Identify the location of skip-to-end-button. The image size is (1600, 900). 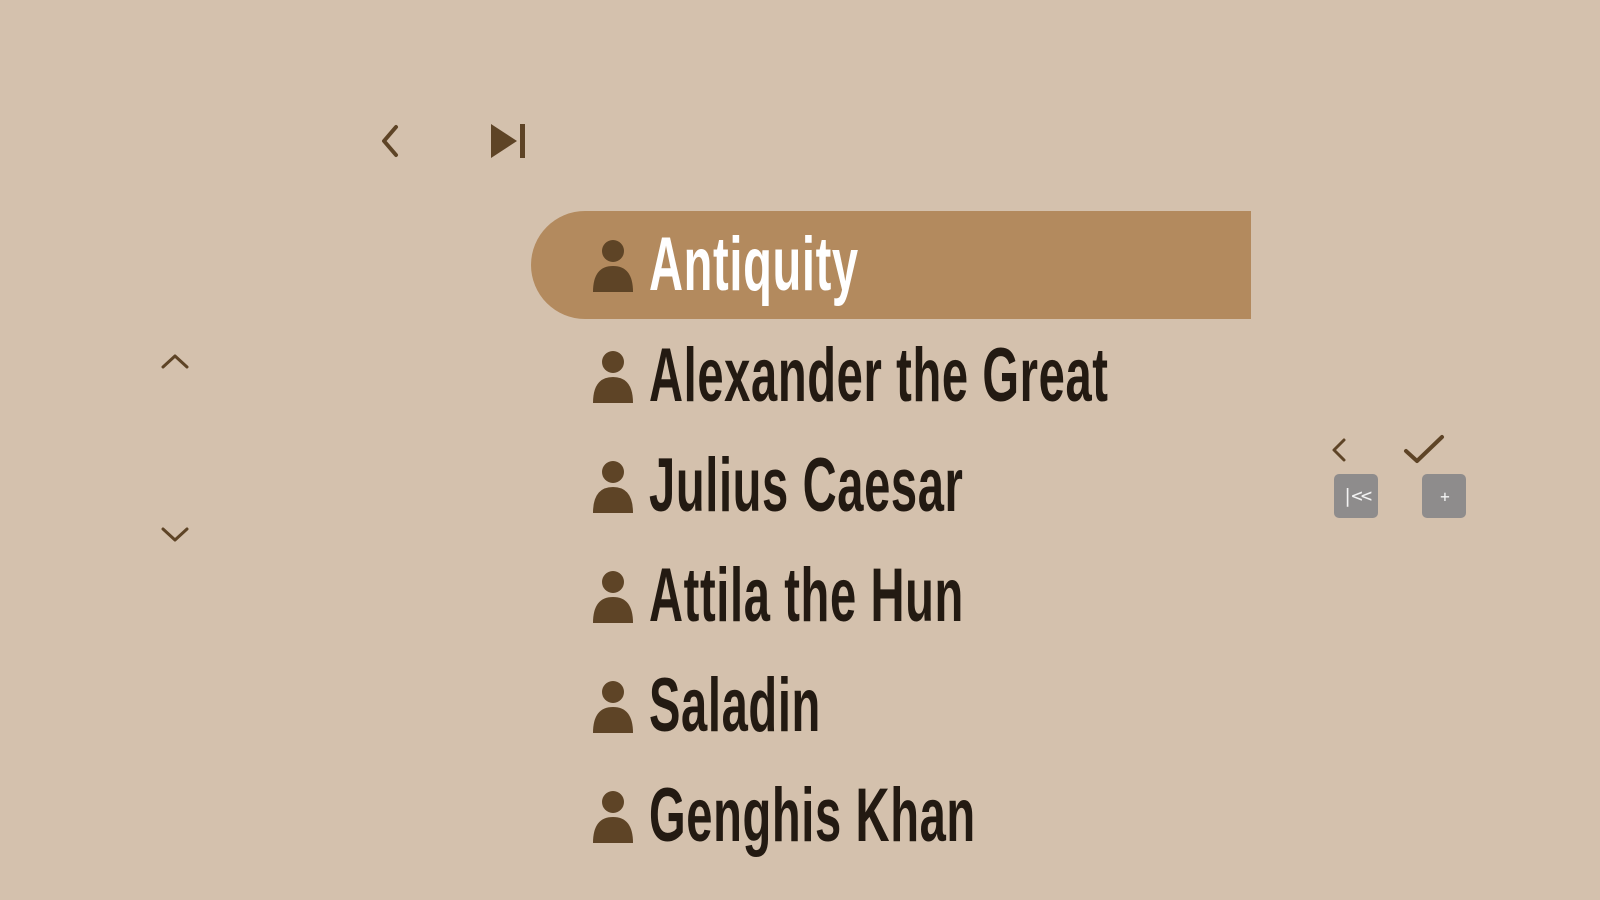
(509, 141).